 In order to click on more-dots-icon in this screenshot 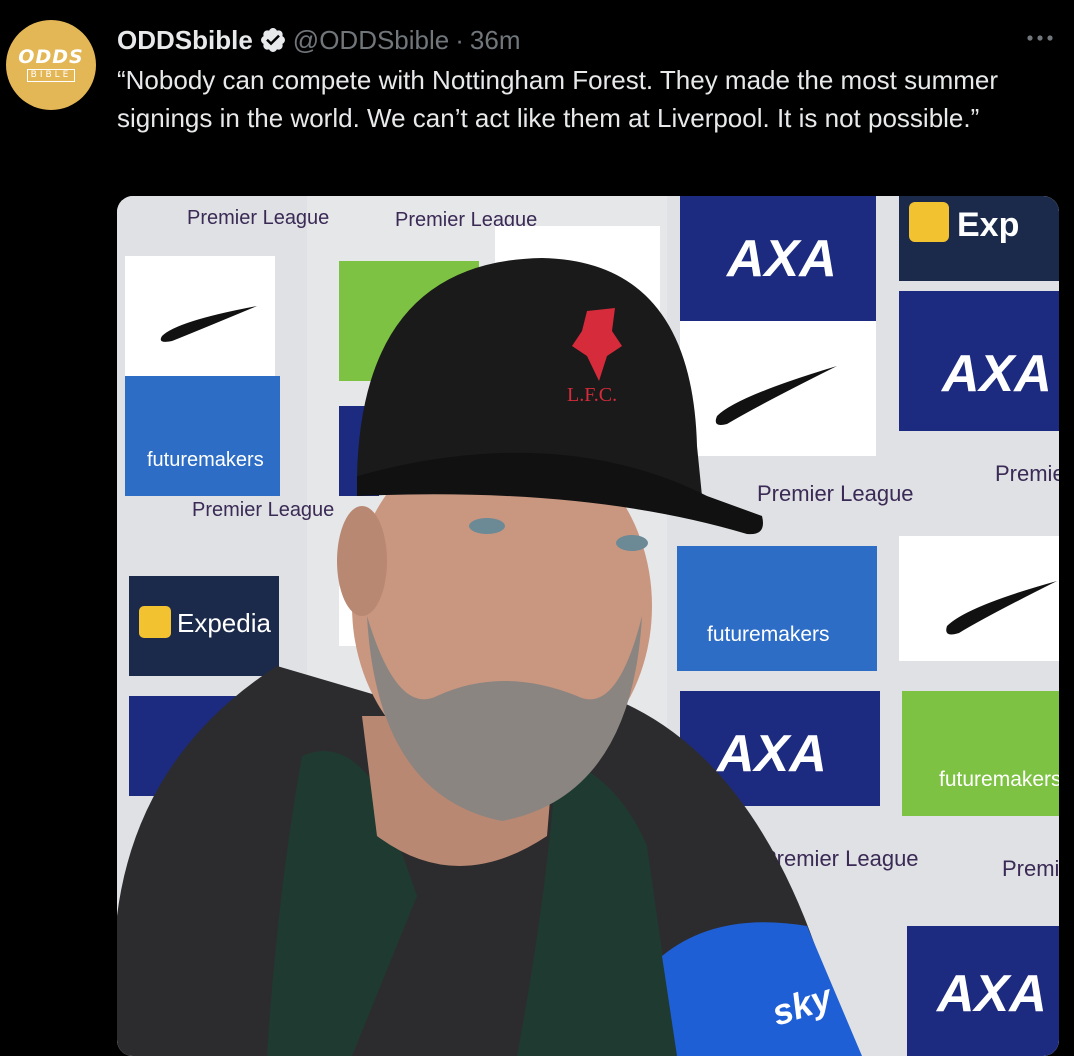, I will do `click(1040, 38)`.